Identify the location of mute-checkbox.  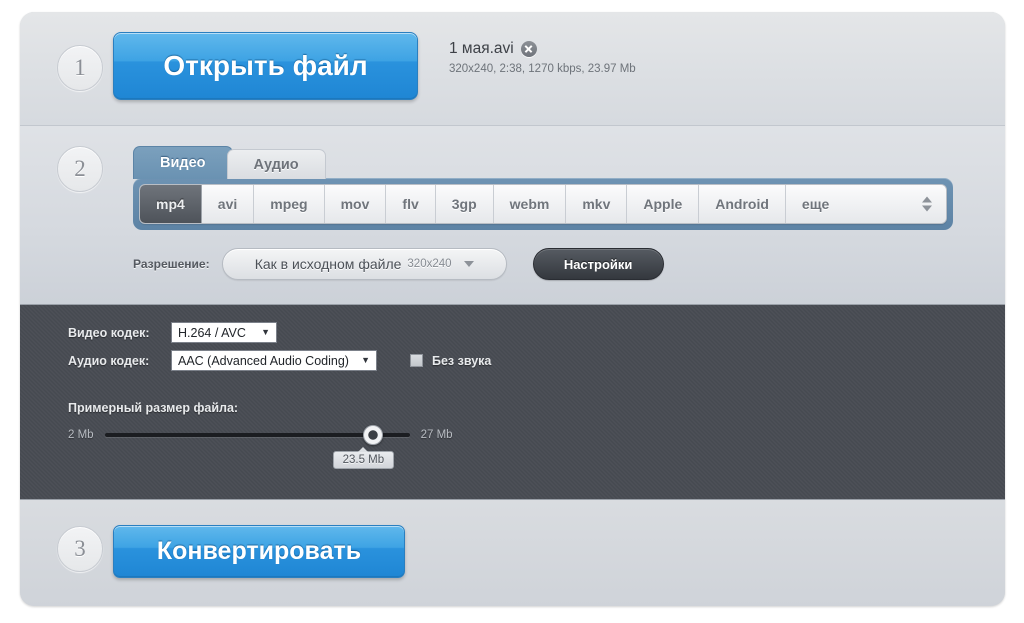
(416, 360).